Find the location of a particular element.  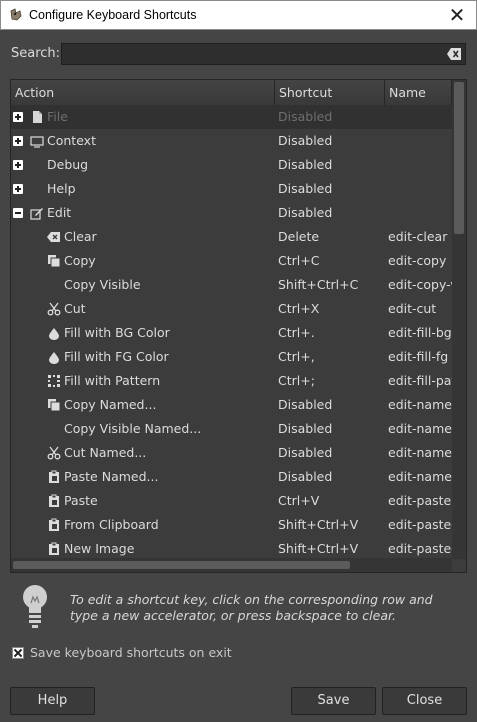

action-label: Fill with FG Color is located at coordinates (116, 356).